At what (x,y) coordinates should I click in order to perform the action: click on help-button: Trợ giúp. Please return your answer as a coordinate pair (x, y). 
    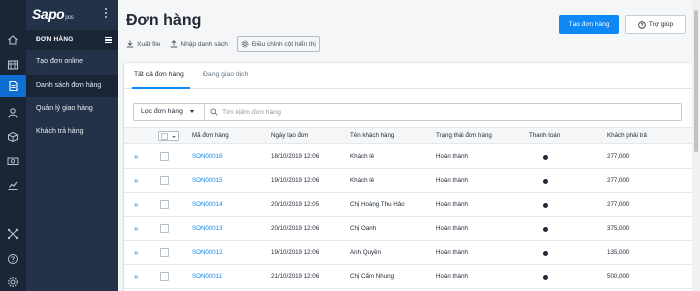
    Looking at the image, I should click on (655, 24).